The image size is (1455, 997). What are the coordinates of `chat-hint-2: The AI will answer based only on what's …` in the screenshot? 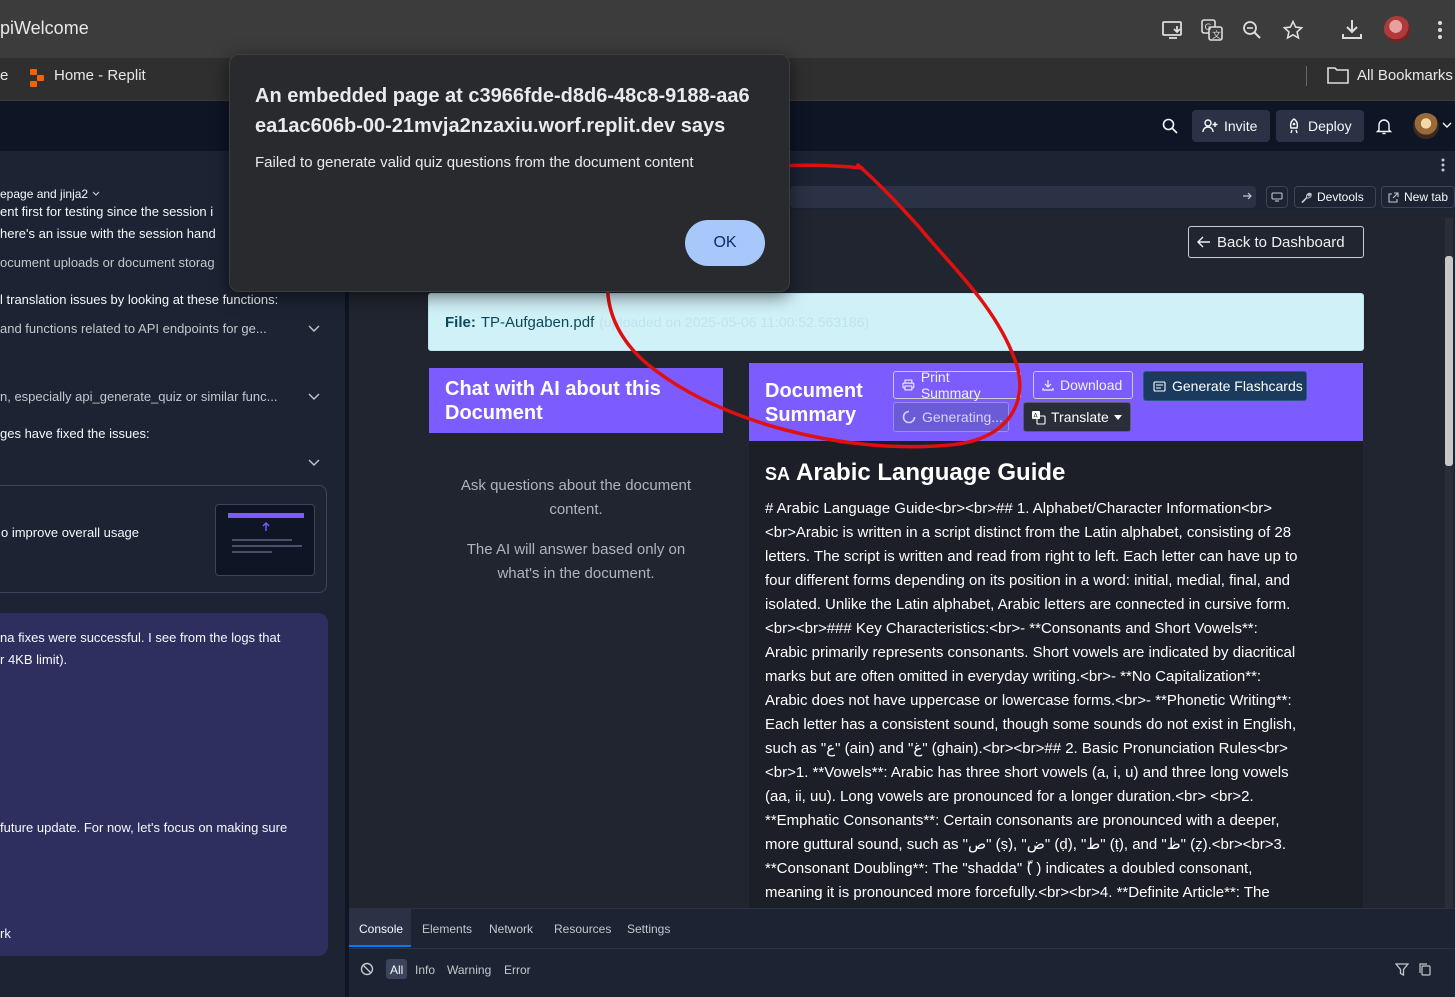 It's located at (576, 561).